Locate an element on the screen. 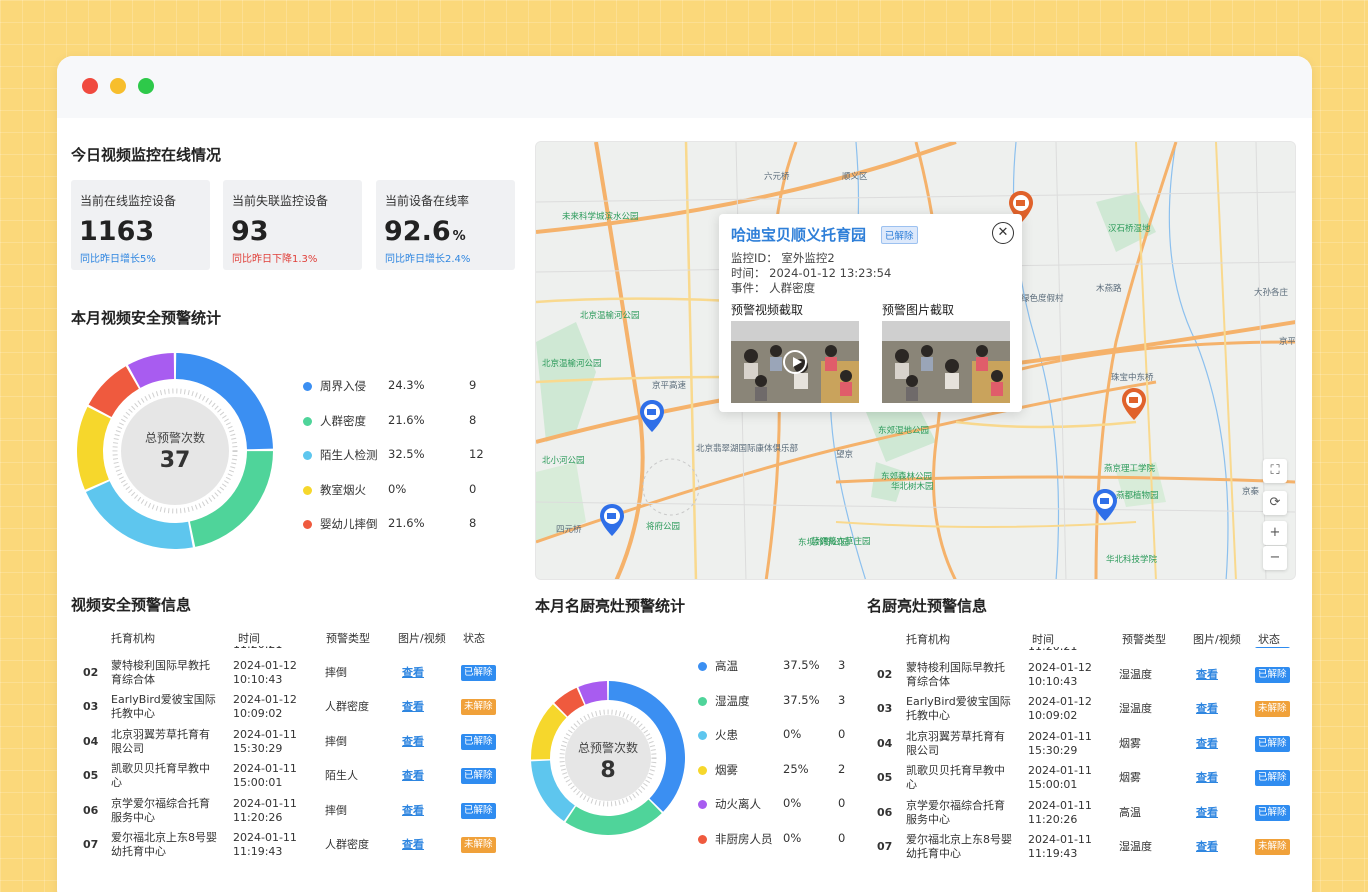  close-window-button is located at coordinates (90, 86).